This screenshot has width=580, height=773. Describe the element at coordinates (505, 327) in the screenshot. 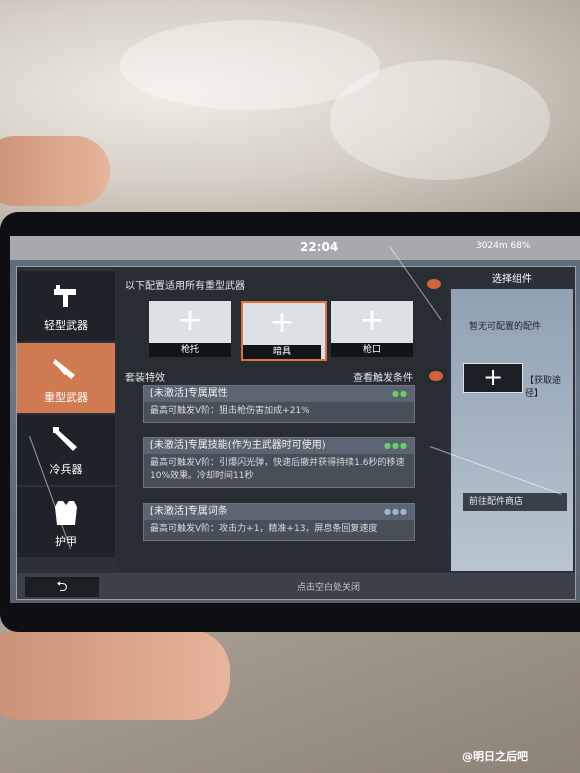

I see `empty-message: 暂无可配置的配件` at that location.